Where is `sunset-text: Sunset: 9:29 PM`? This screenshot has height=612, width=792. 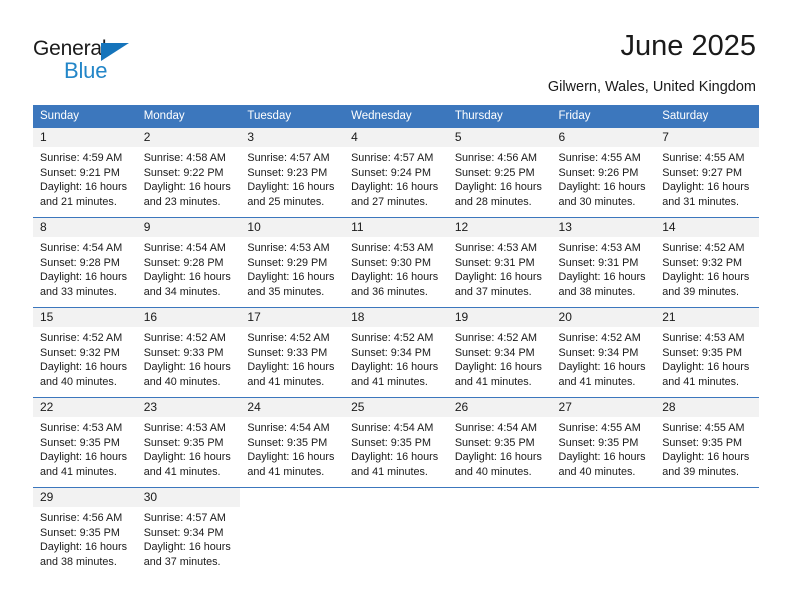
sunset-text: Sunset: 9:29 PM is located at coordinates (287, 262).